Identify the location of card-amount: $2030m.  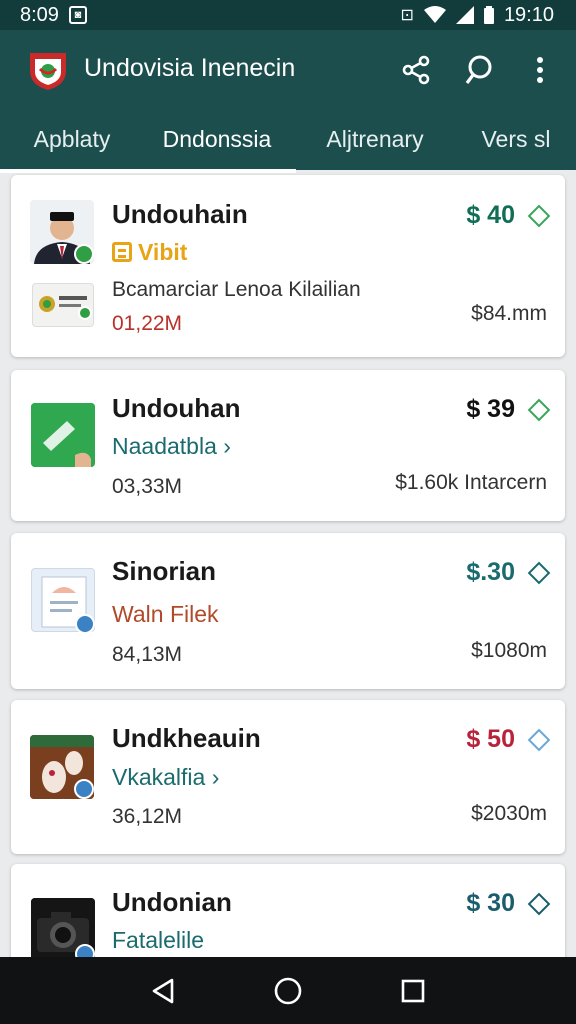
(509, 813).